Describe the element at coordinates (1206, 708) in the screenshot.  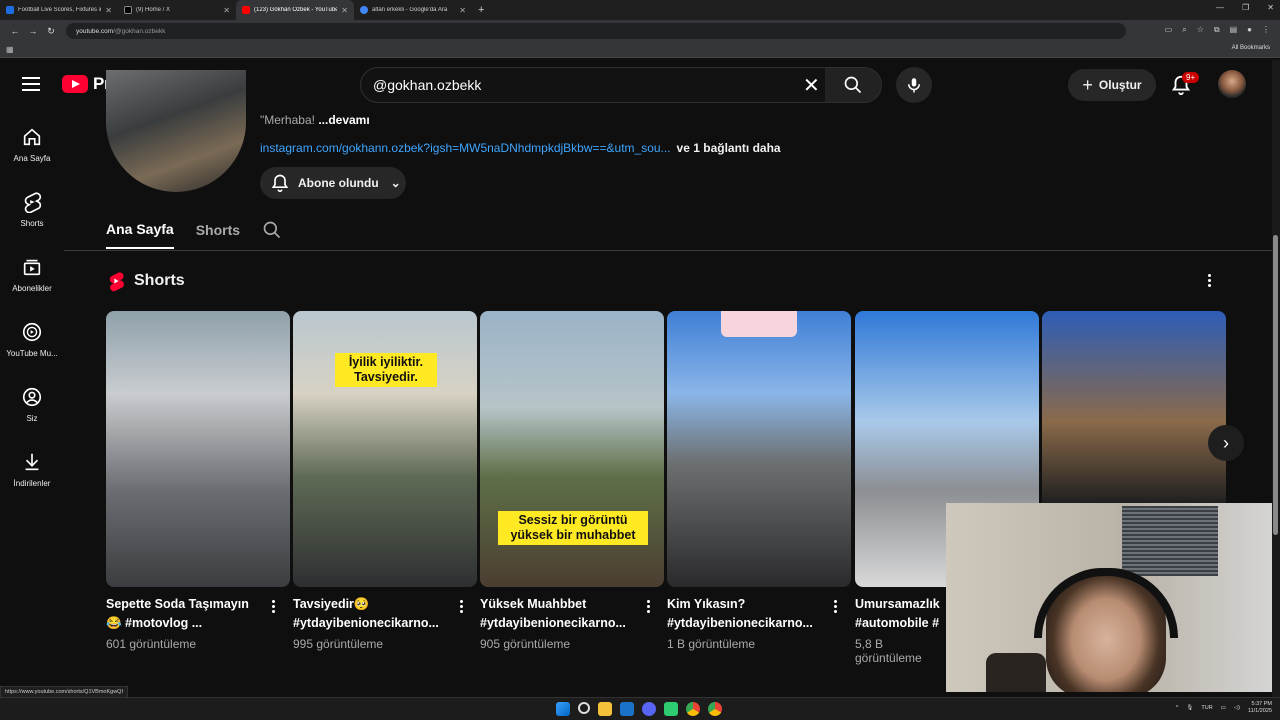
I see `language-indicator: TUR` at that location.